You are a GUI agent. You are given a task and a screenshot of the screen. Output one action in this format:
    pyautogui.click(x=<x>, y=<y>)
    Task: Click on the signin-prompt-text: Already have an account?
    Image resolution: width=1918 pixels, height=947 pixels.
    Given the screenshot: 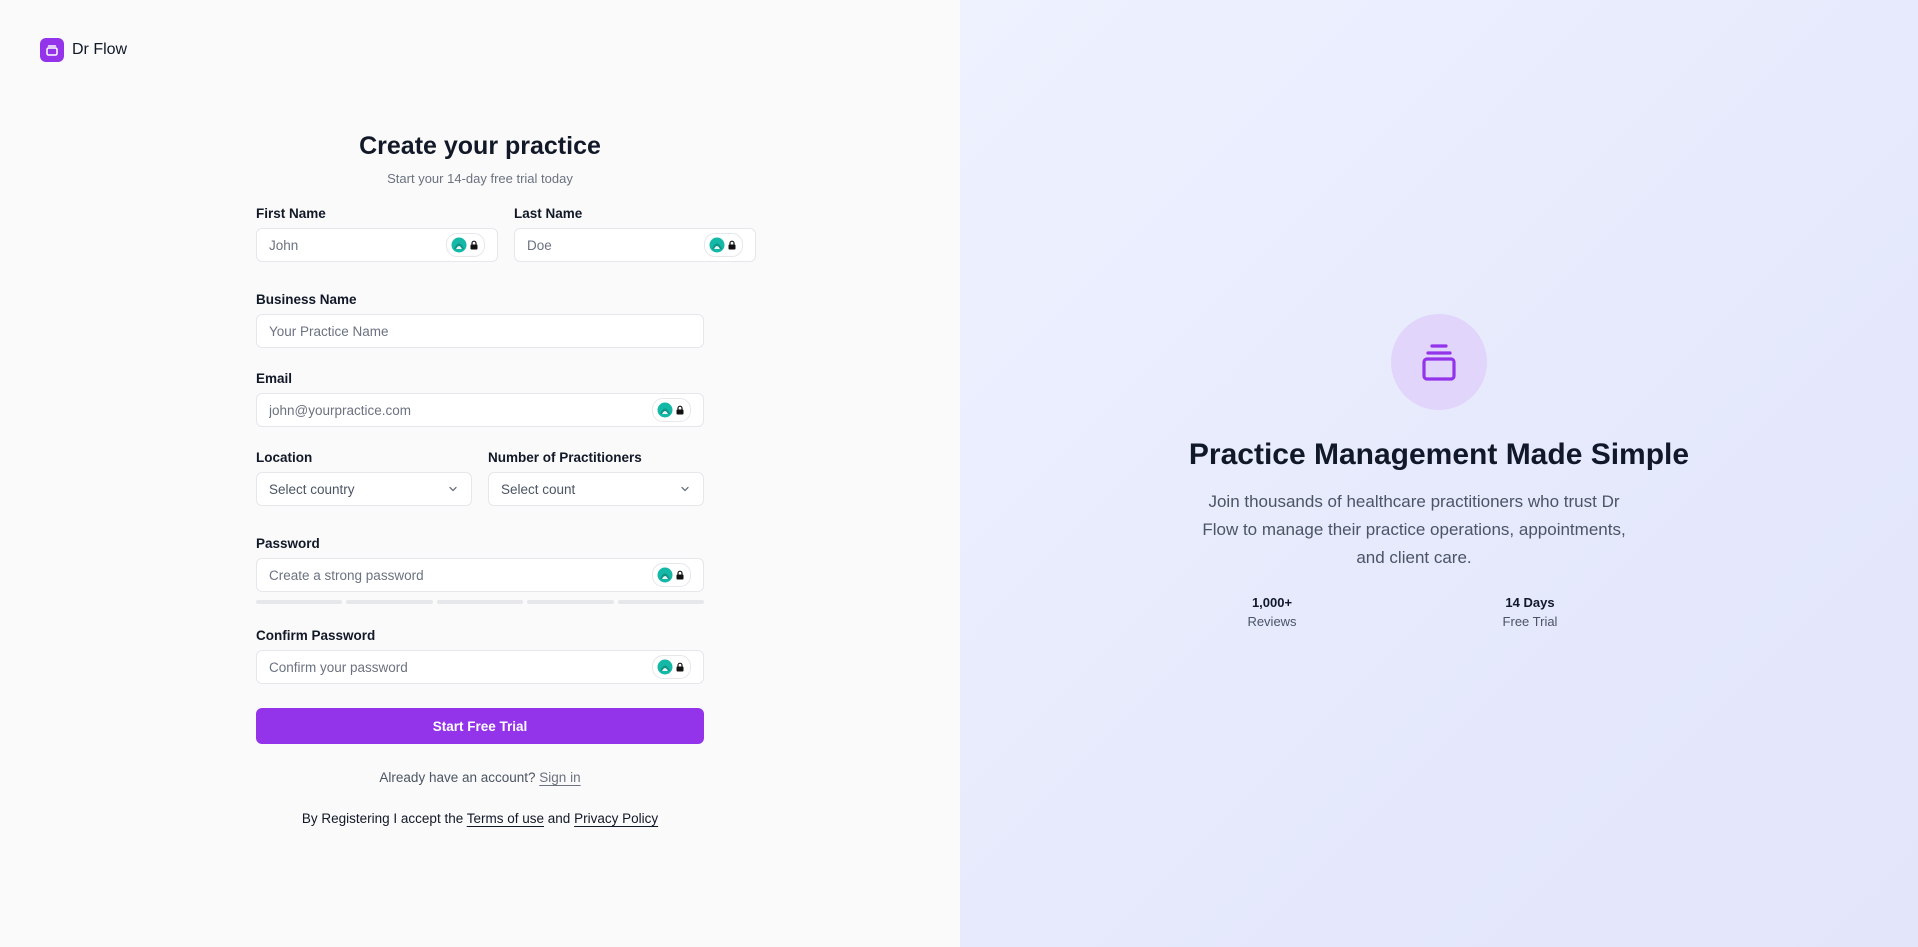 What is the action you would take?
    pyautogui.click(x=457, y=777)
    